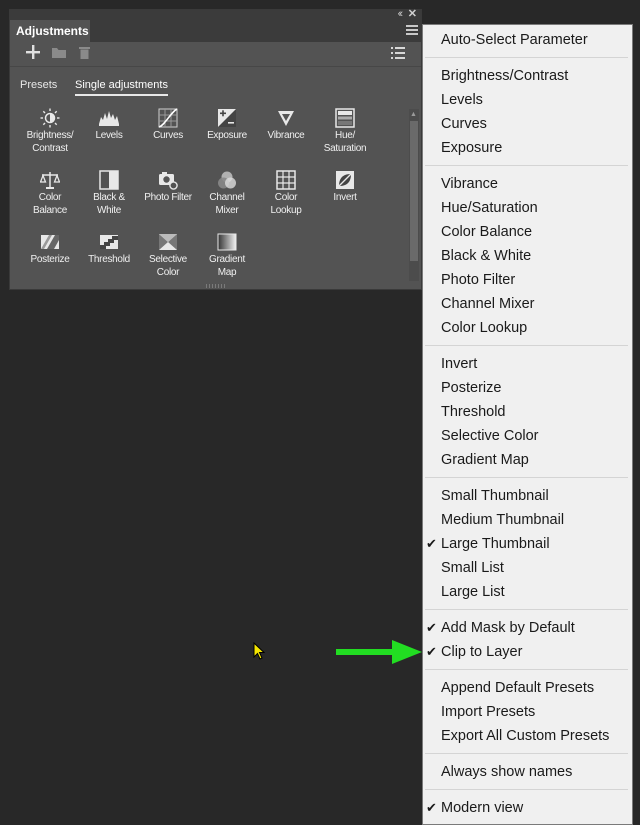  Describe the element at coordinates (345, 131) in the screenshot. I see `adjustment-hue-saturation: Hue/ Saturation` at that location.